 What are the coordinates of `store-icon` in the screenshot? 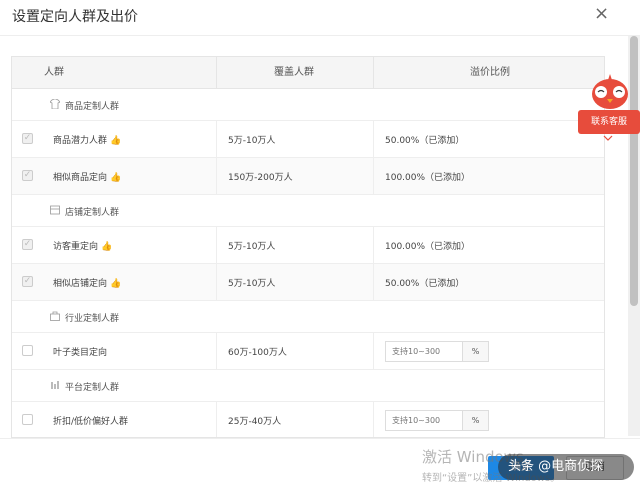 It's located at (55, 210).